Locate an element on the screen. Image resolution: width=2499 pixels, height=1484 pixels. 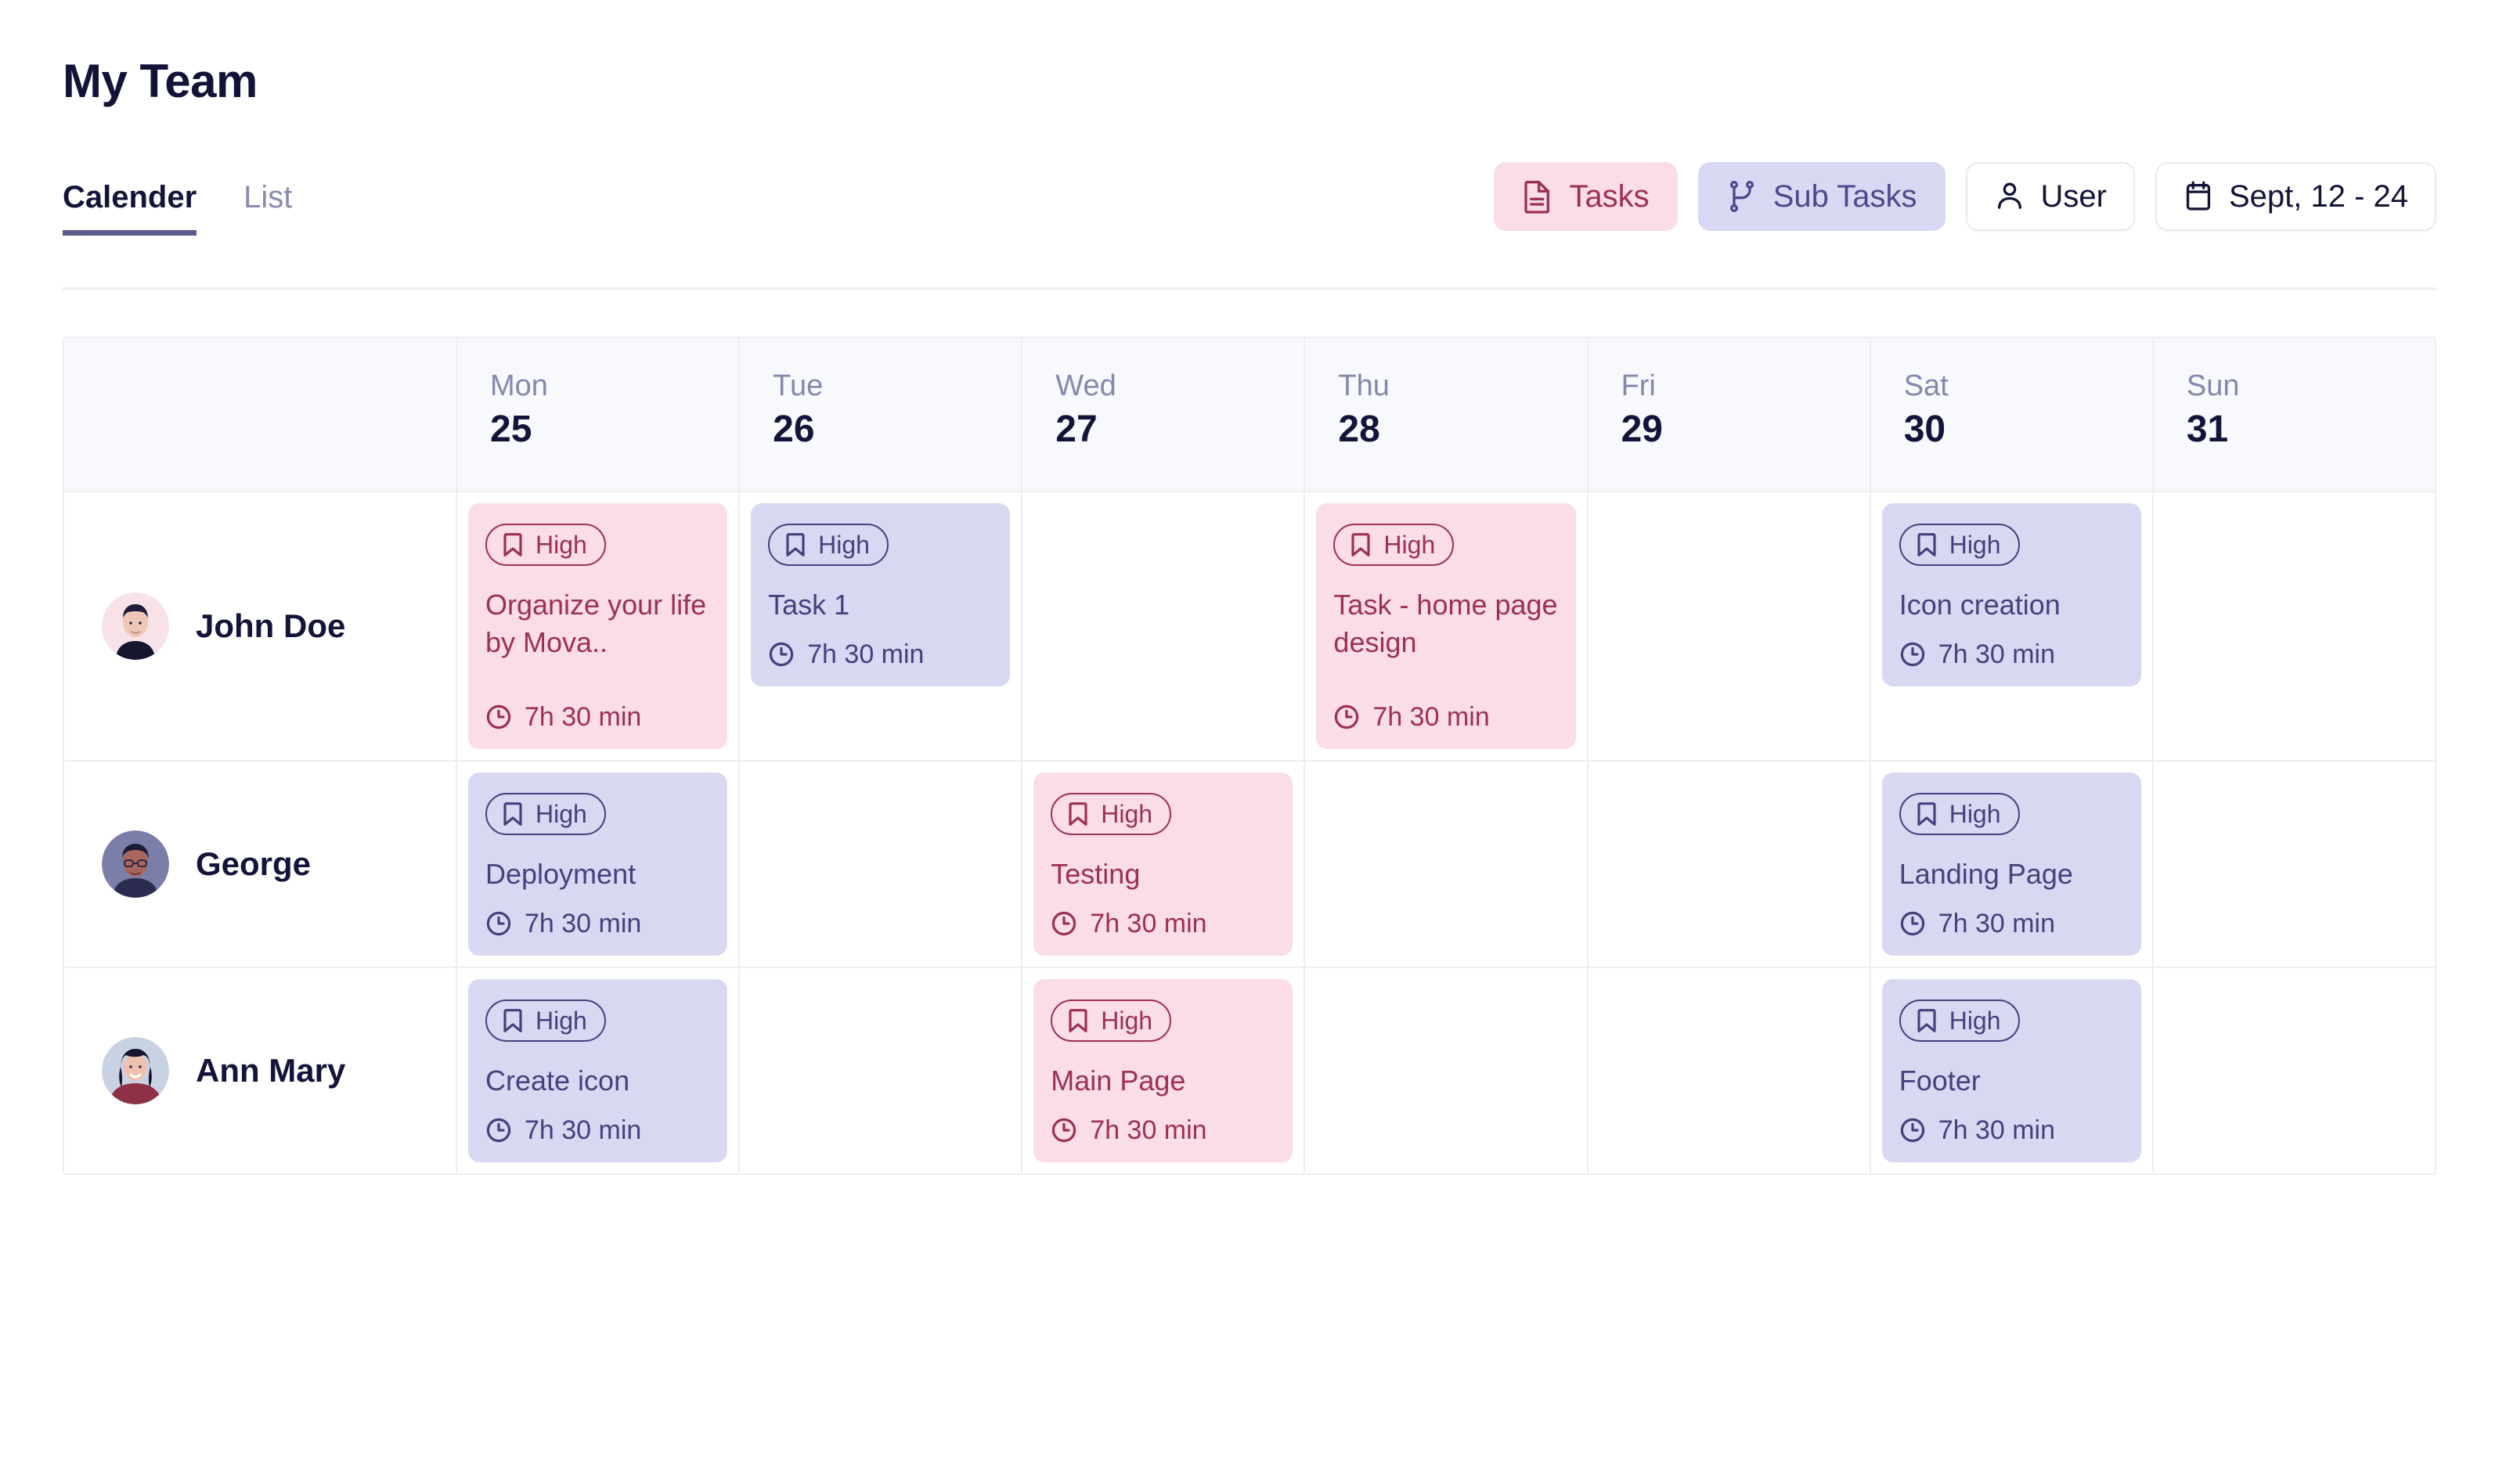
page-title: My Team is located at coordinates (160, 81).